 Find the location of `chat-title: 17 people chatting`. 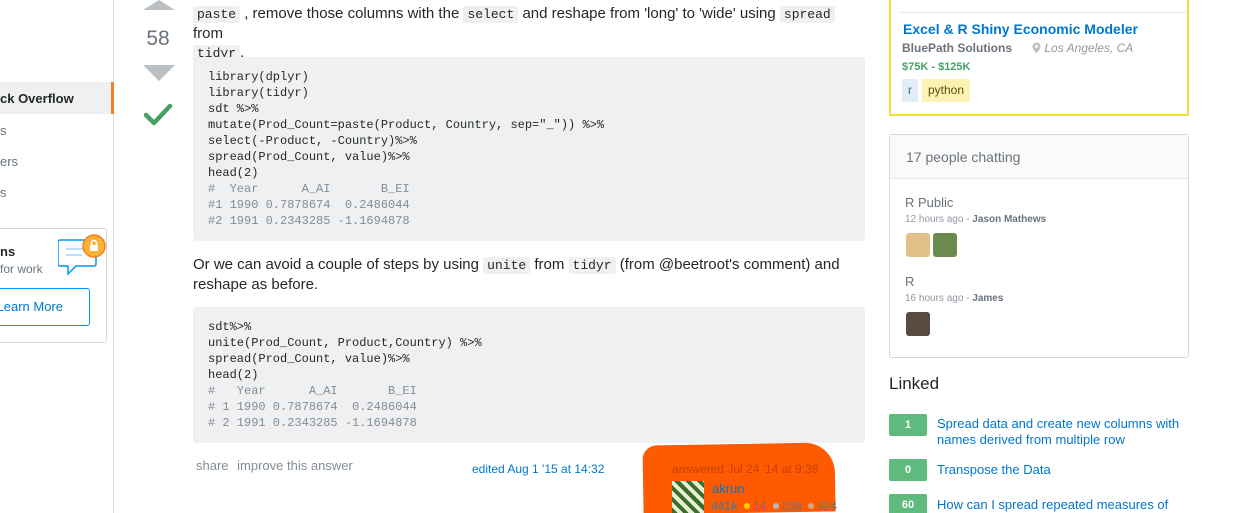

chat-title: 17 people chatting is located at coordinates (963, 157).